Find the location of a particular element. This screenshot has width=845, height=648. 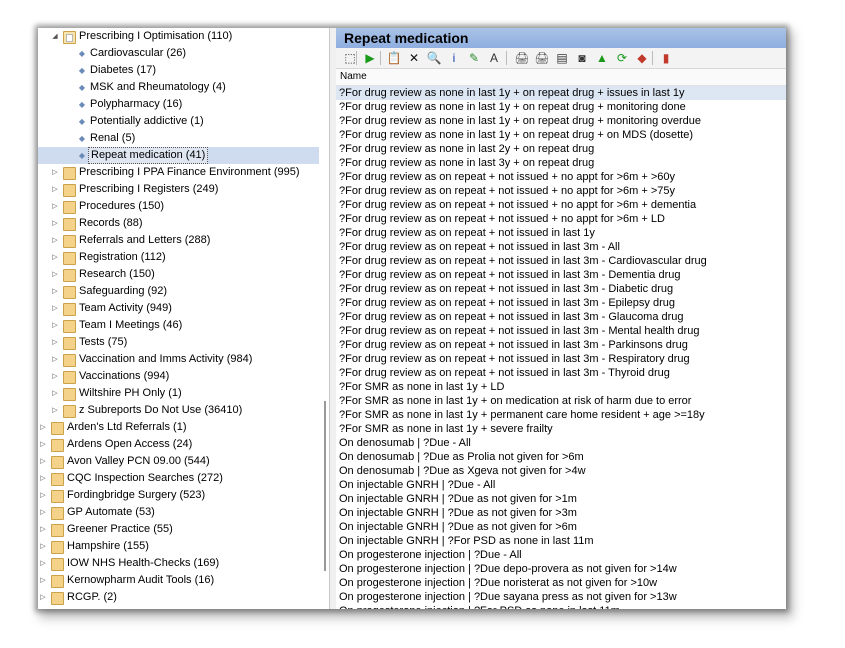

report-list-item: On denosumab | ?Due - All is located at coordinates (561, 443).